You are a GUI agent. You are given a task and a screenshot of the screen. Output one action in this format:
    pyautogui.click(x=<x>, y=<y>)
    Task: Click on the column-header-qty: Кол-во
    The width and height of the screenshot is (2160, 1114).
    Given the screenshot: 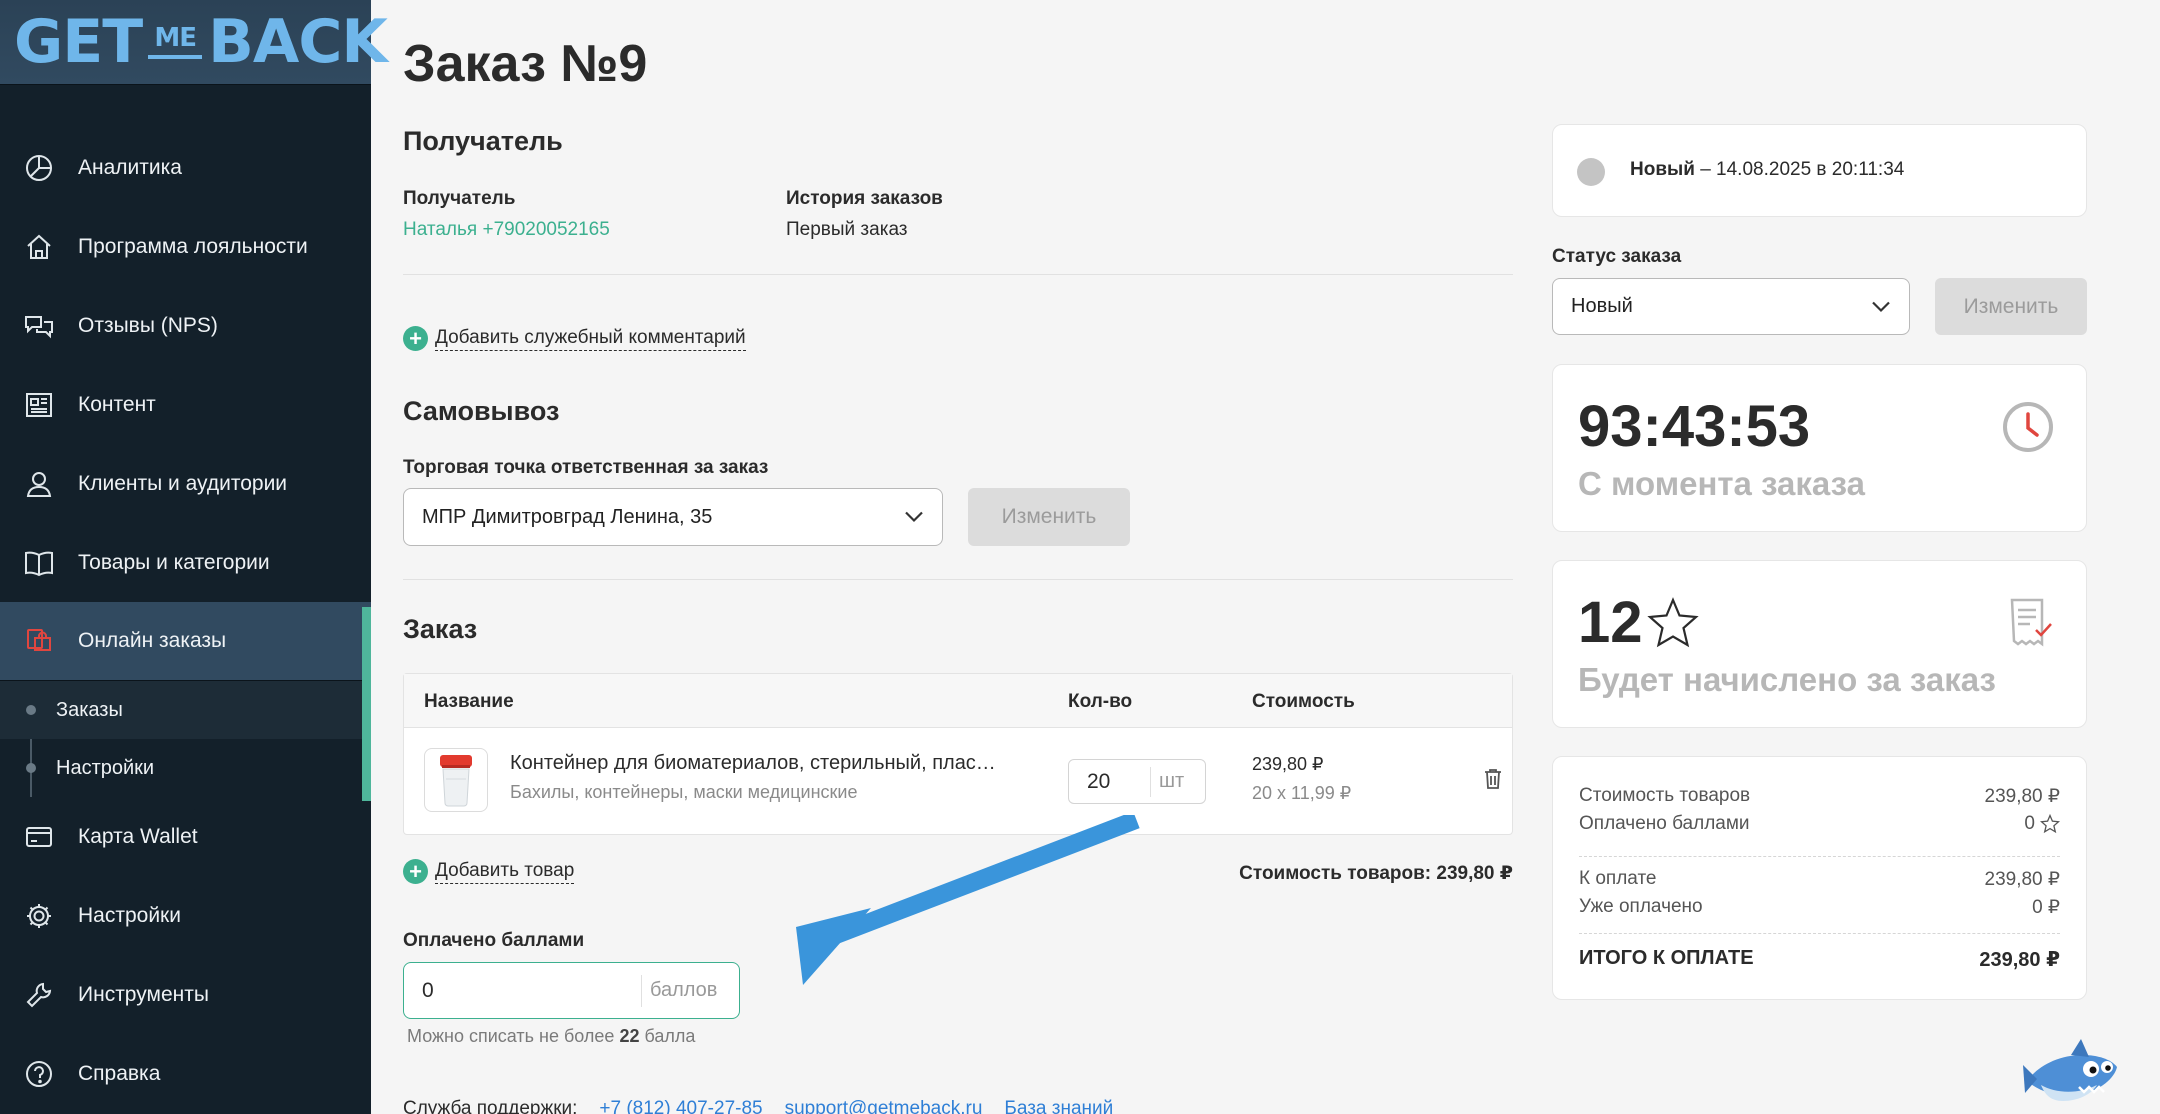 What is the action you would take?
    pyautogui.click(x=1100, y=701)
    